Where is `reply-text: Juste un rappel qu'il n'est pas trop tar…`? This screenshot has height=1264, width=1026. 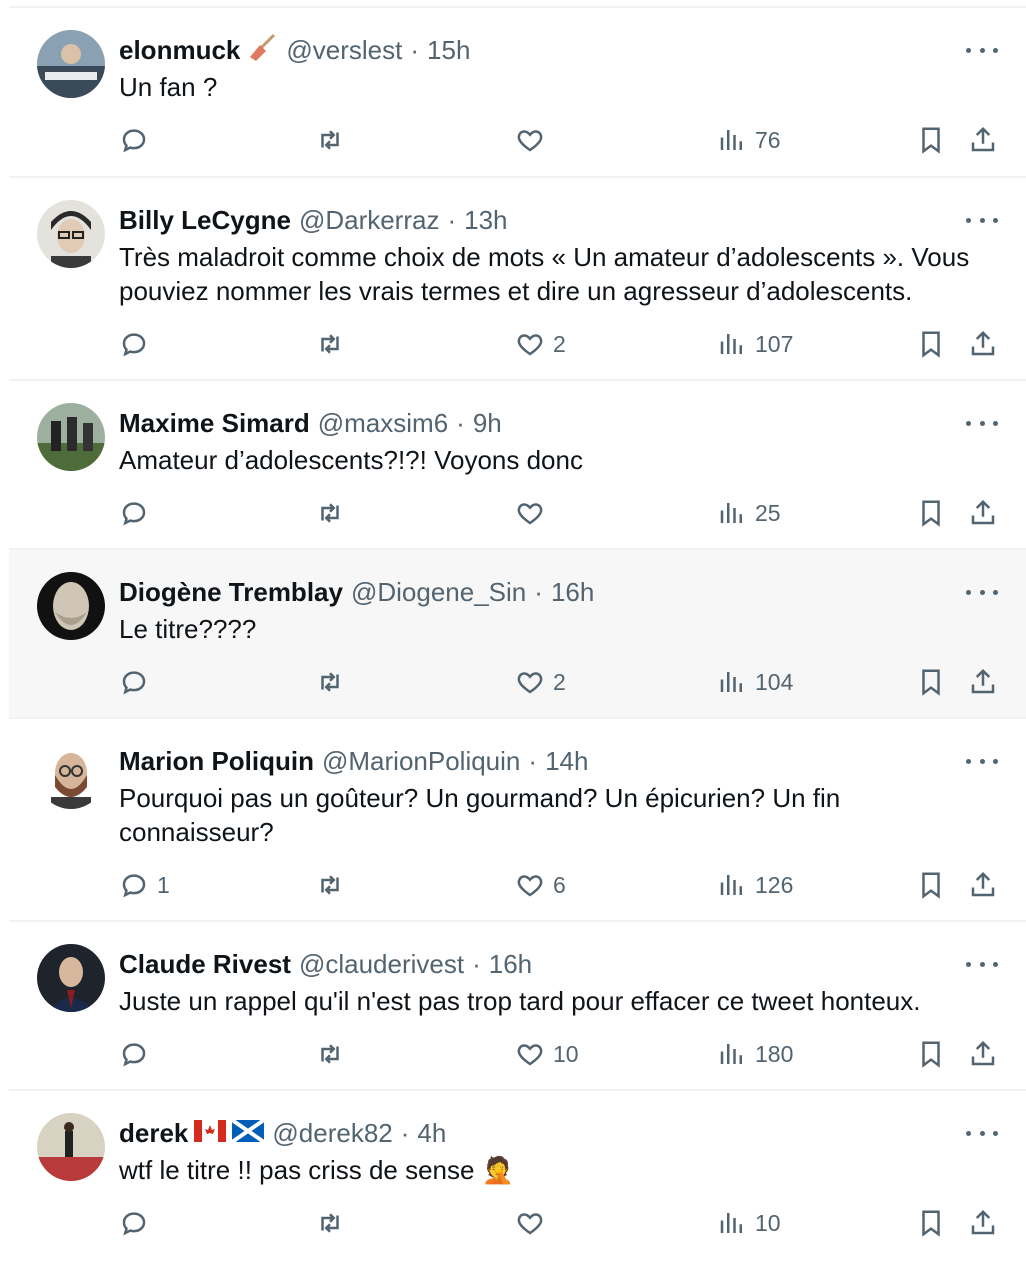
reply-text: Juste un rappel qu'il n'est pas trop tar… is located at coordinates (520, 1001).